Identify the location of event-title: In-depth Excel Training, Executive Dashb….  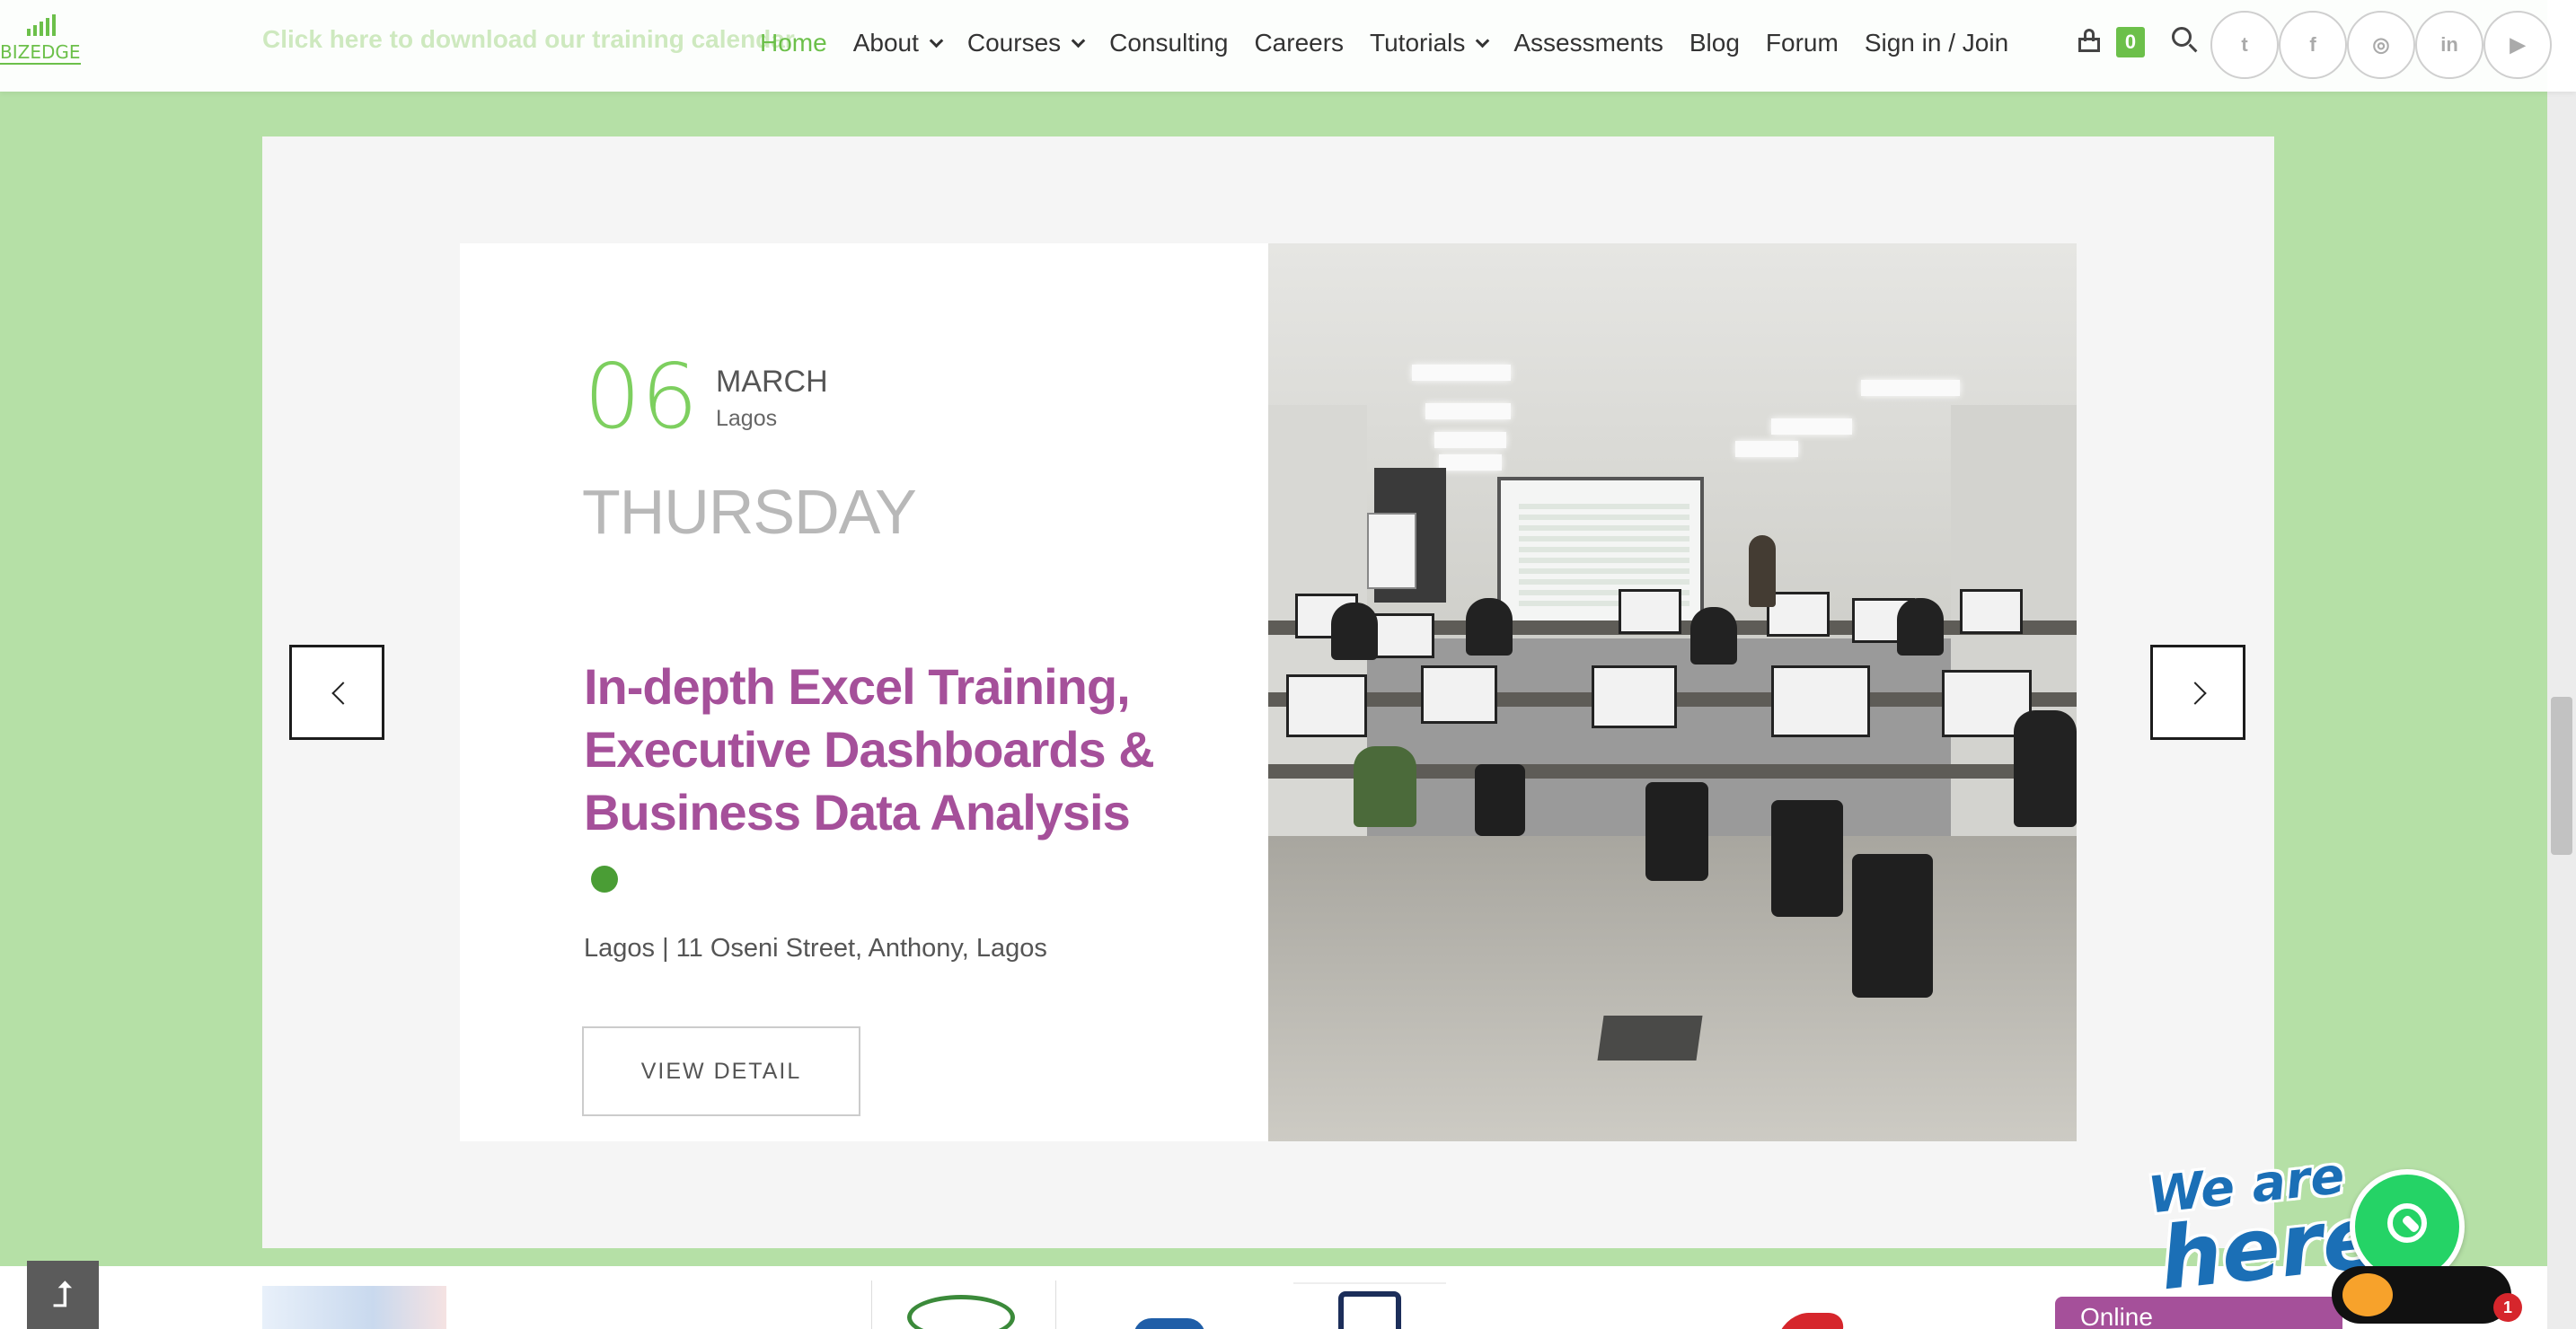
(871, 781).